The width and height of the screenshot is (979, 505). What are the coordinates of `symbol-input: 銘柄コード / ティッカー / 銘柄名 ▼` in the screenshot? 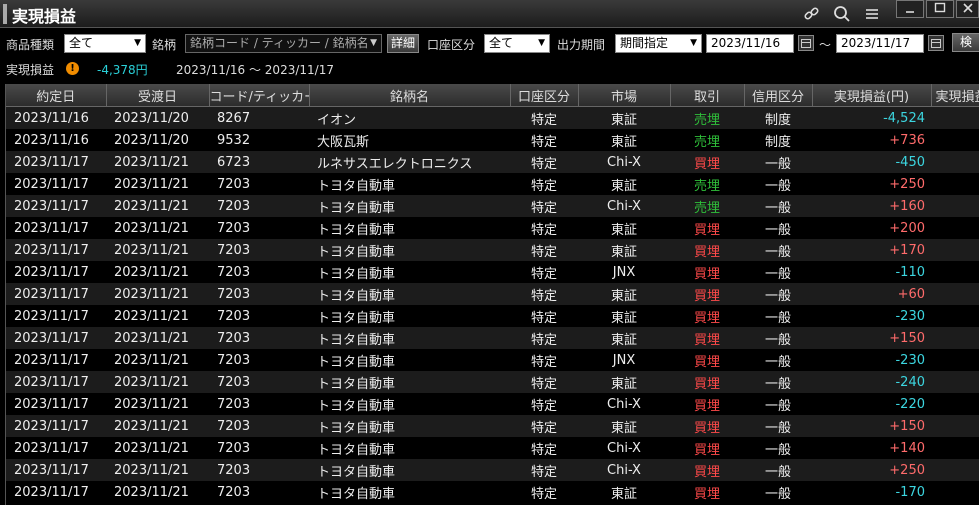 It's located at (283, 43).